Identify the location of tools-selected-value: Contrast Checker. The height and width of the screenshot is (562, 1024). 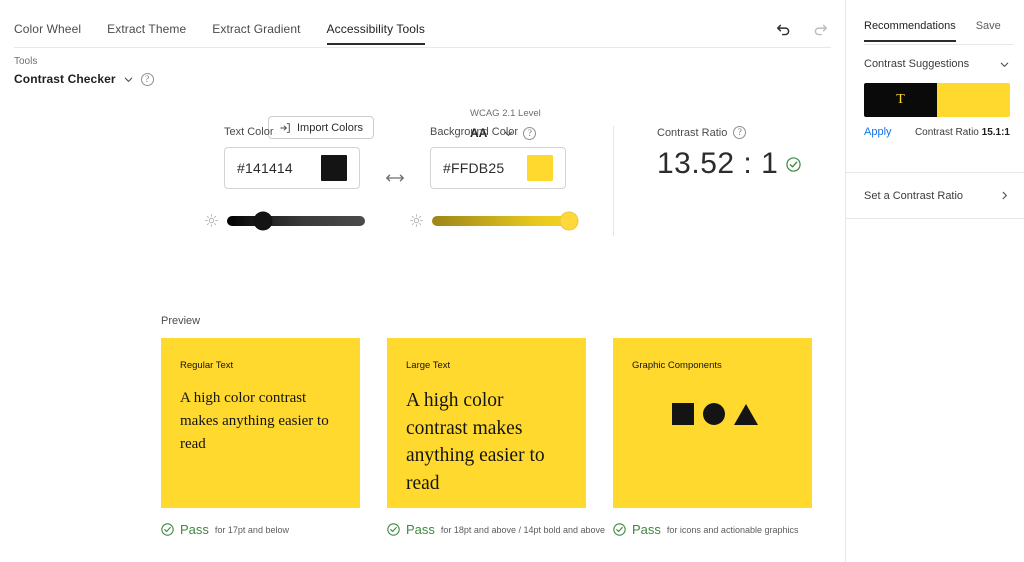
(65, 79).